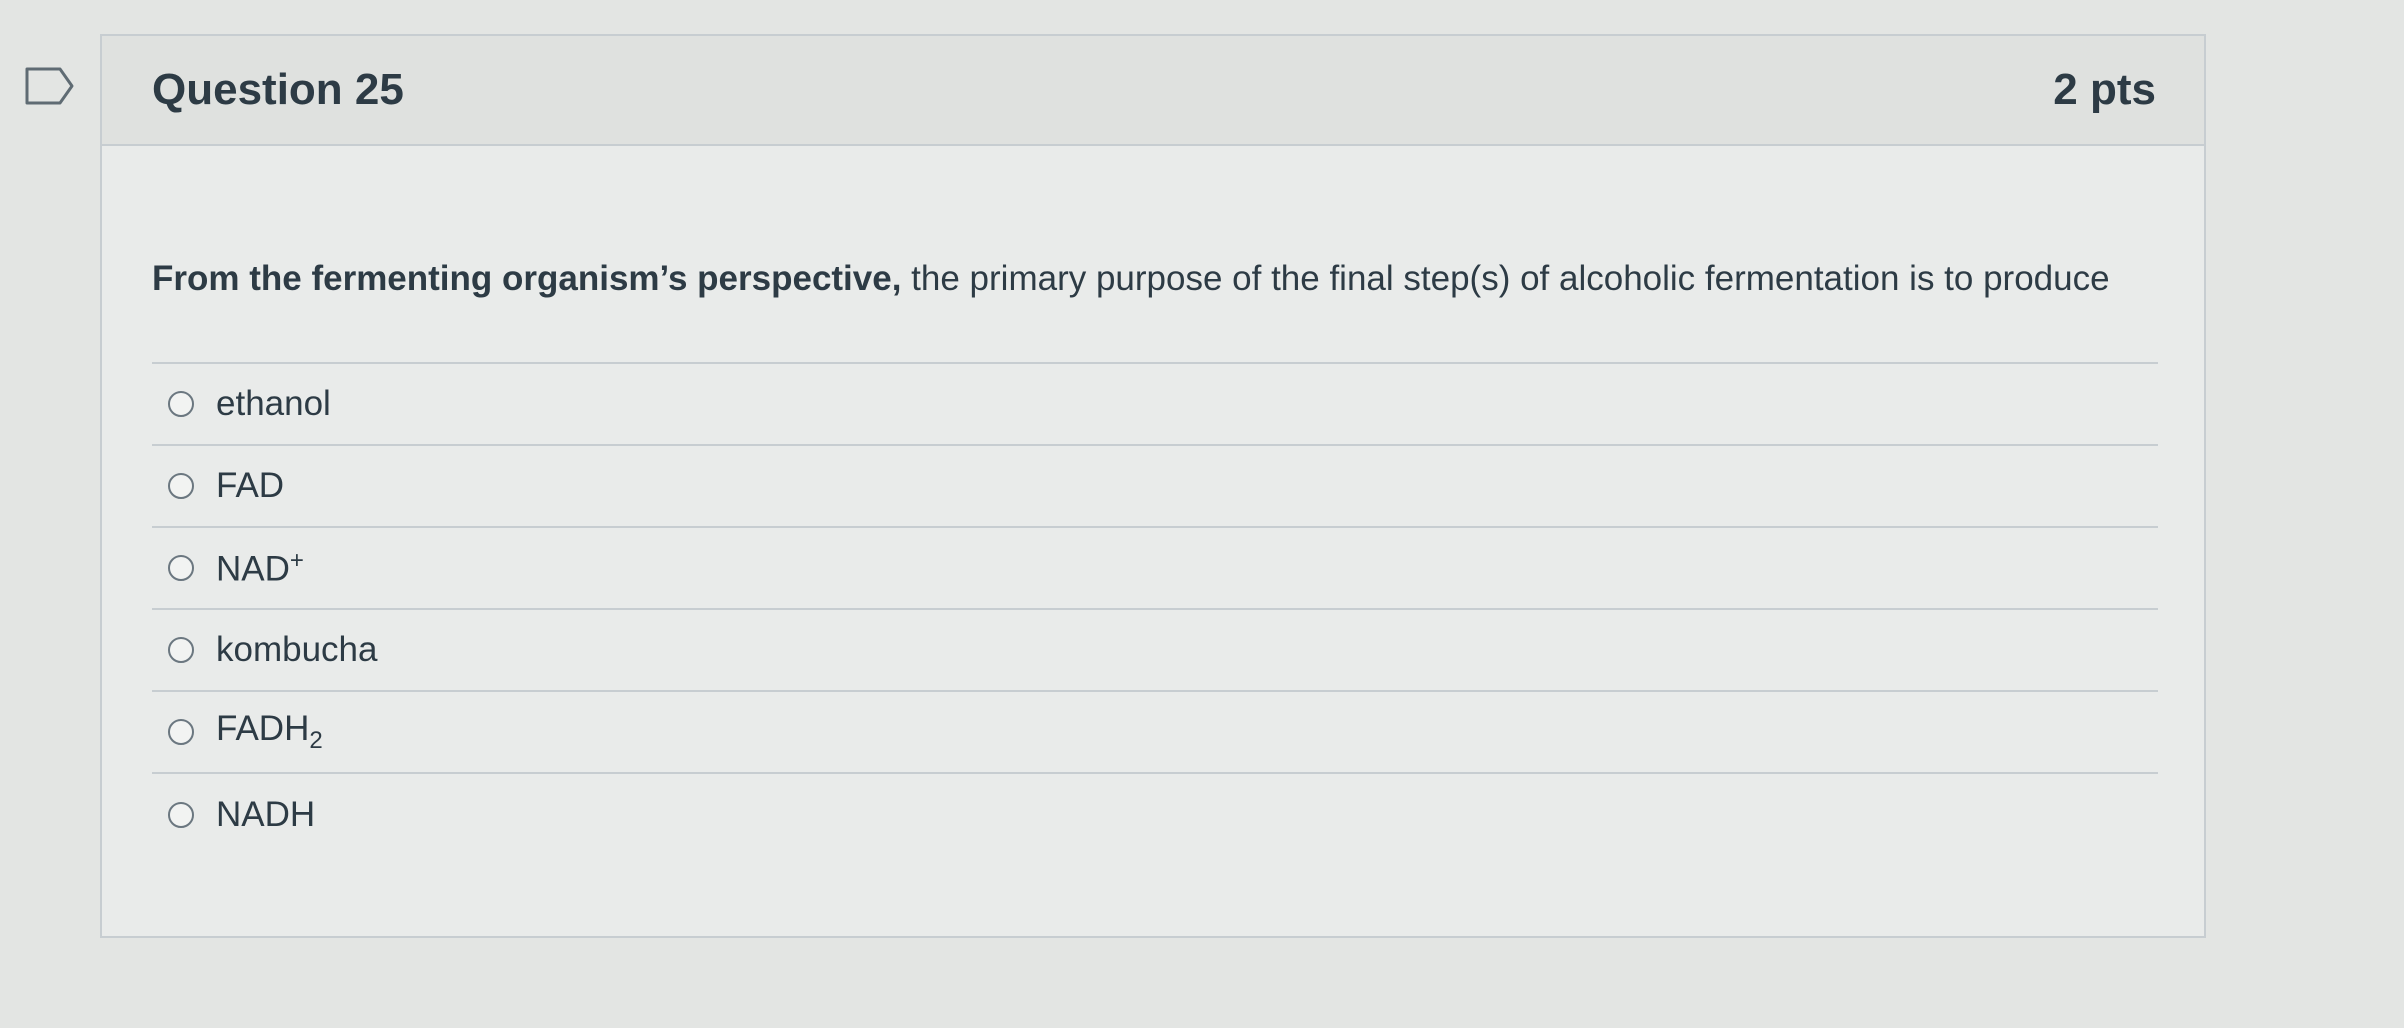  Describe the element at coordinates (2104, 89) in the screenshot. I see `question-points: 2 pts` at that location.